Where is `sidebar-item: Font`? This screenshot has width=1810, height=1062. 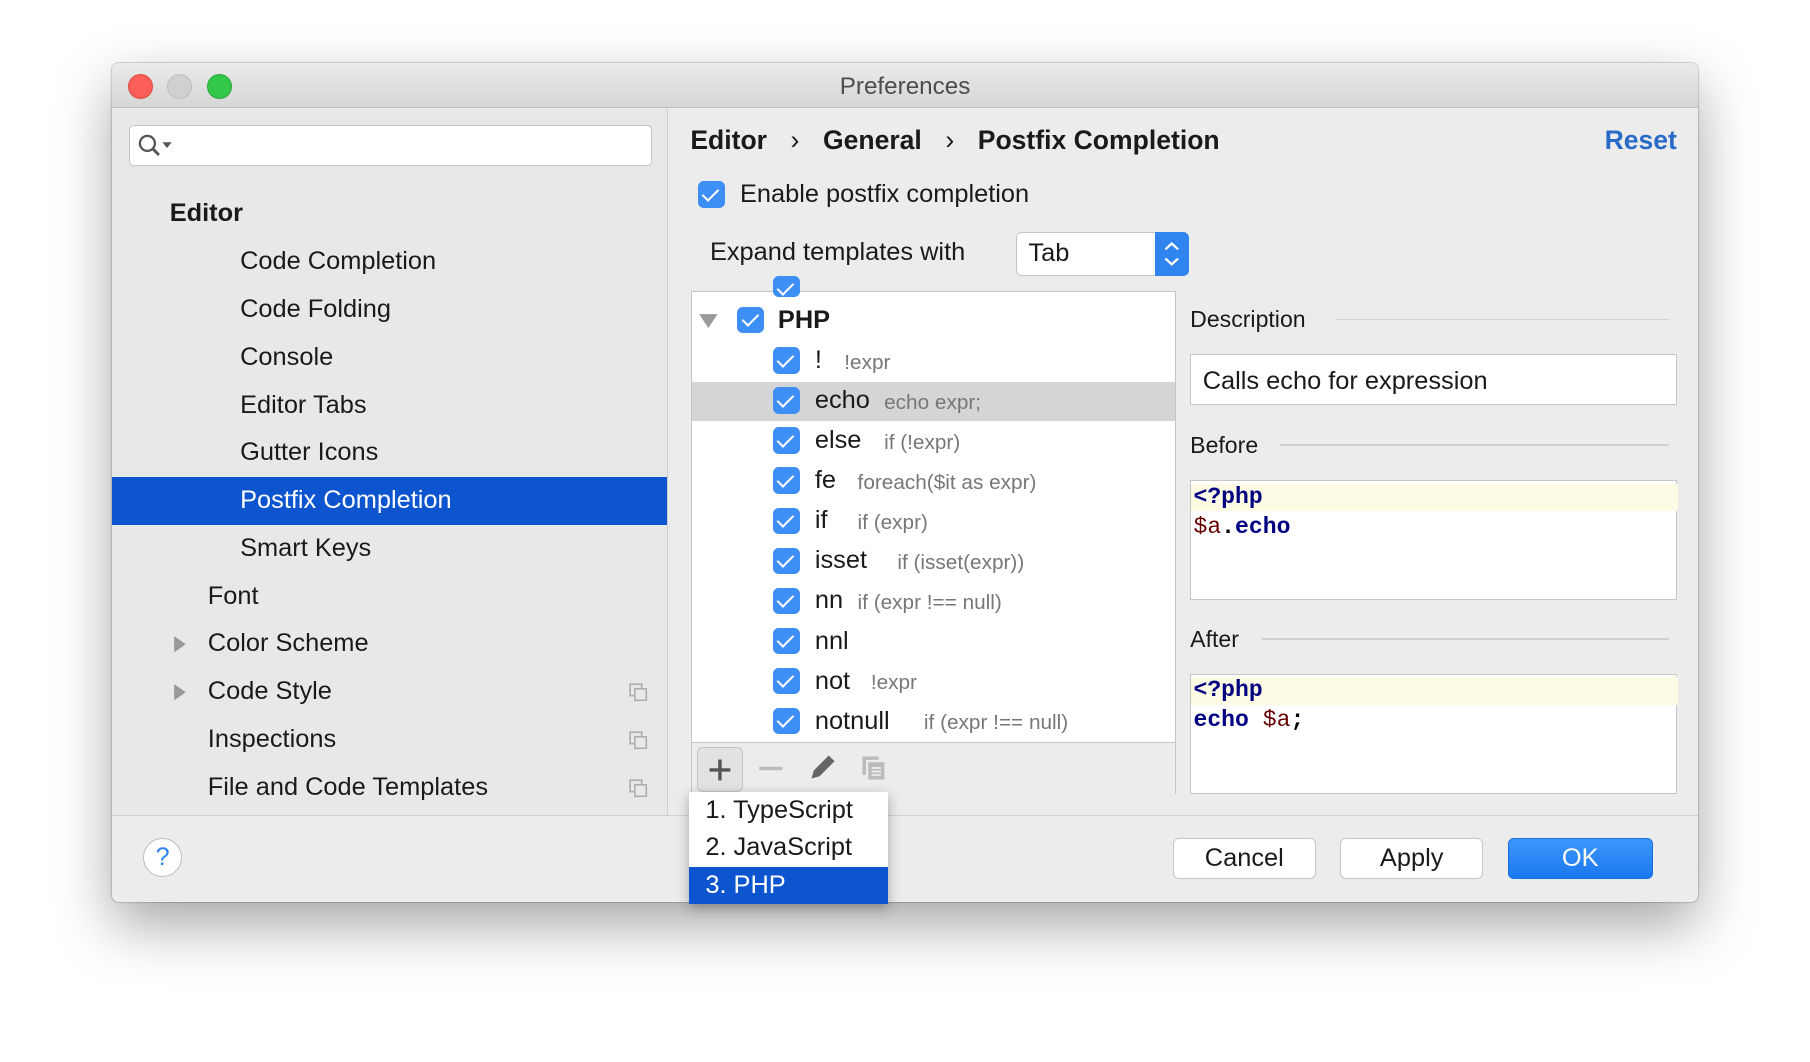
sidebar-item: Font is located at coordinates (389, 596).